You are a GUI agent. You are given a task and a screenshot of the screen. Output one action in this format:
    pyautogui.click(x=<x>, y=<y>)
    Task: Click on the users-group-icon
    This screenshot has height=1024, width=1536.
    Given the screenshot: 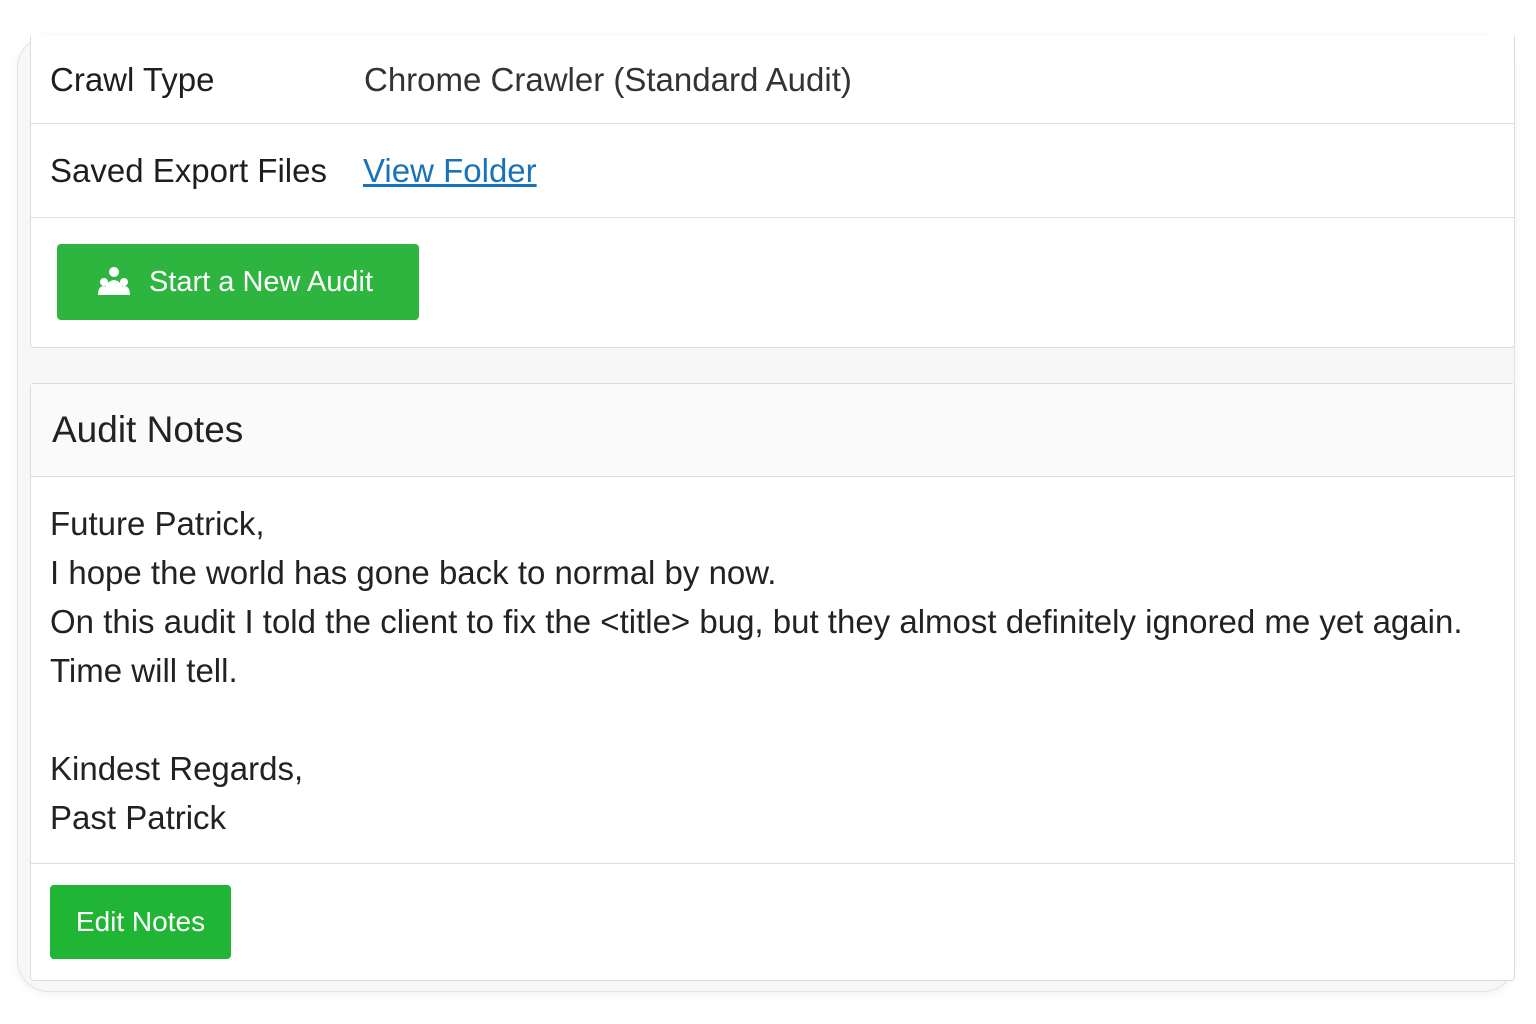 What is the action you would take?
    pyautogui.click(x=114, y=282)
    